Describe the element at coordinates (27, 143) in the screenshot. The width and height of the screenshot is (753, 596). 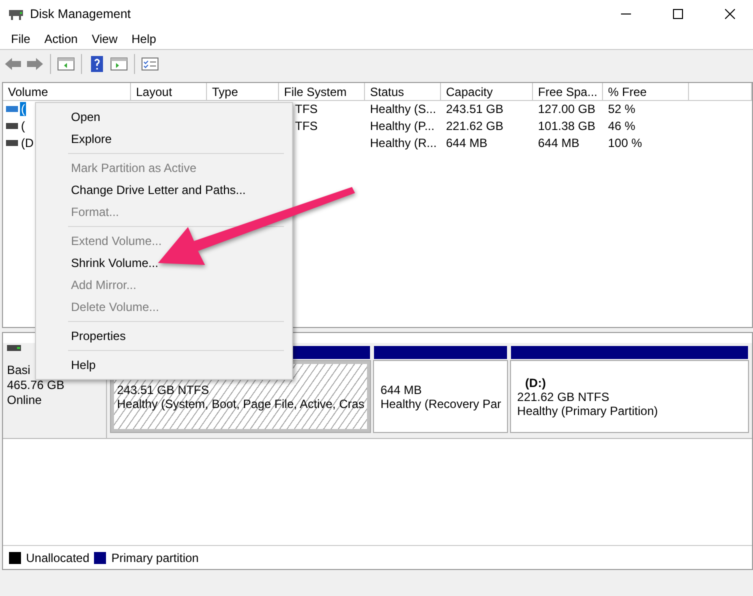
I see `volume-name: (D` at that location.